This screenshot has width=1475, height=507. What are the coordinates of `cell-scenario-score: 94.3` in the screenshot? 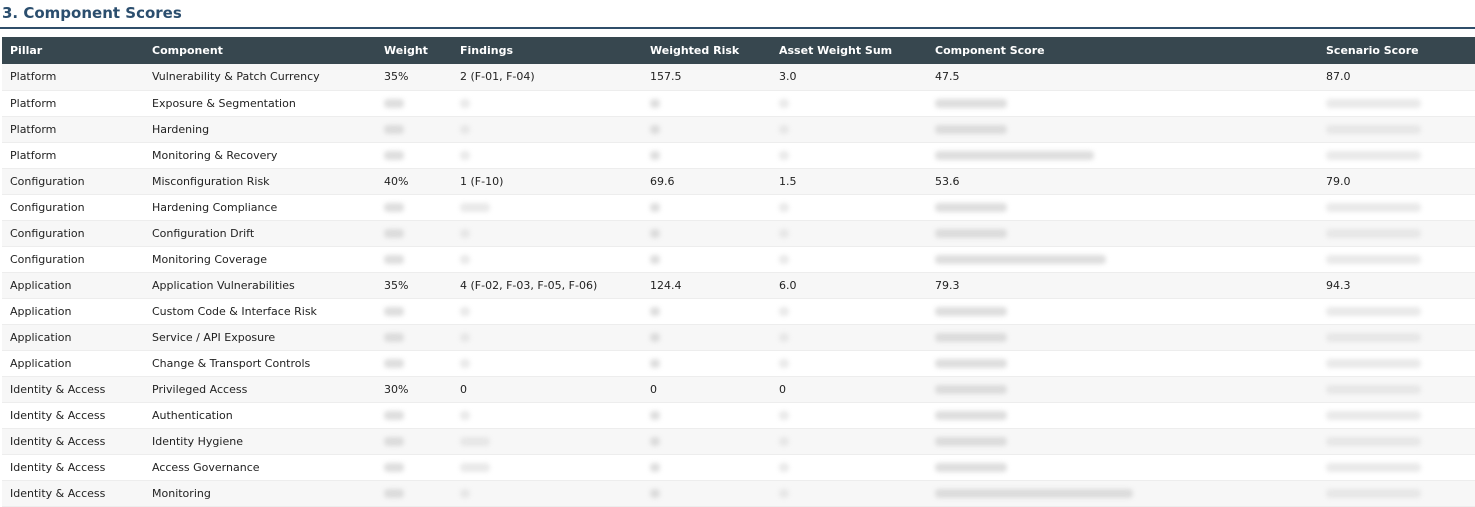 It's located at (1396, 285).